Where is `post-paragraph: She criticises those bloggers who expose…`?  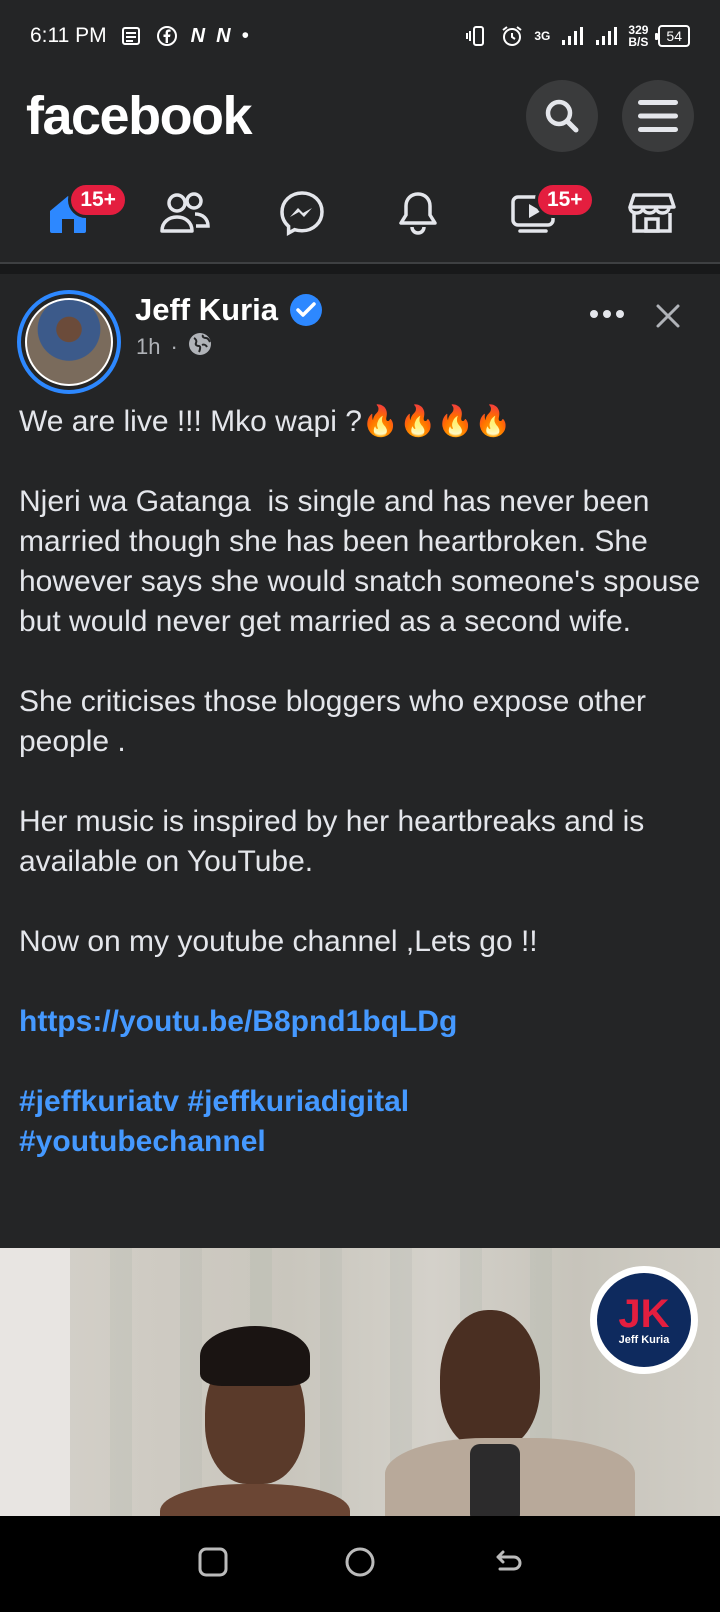
post-paragraph: She criticises those bloggers who expose… is located at coordinates (337, 721).